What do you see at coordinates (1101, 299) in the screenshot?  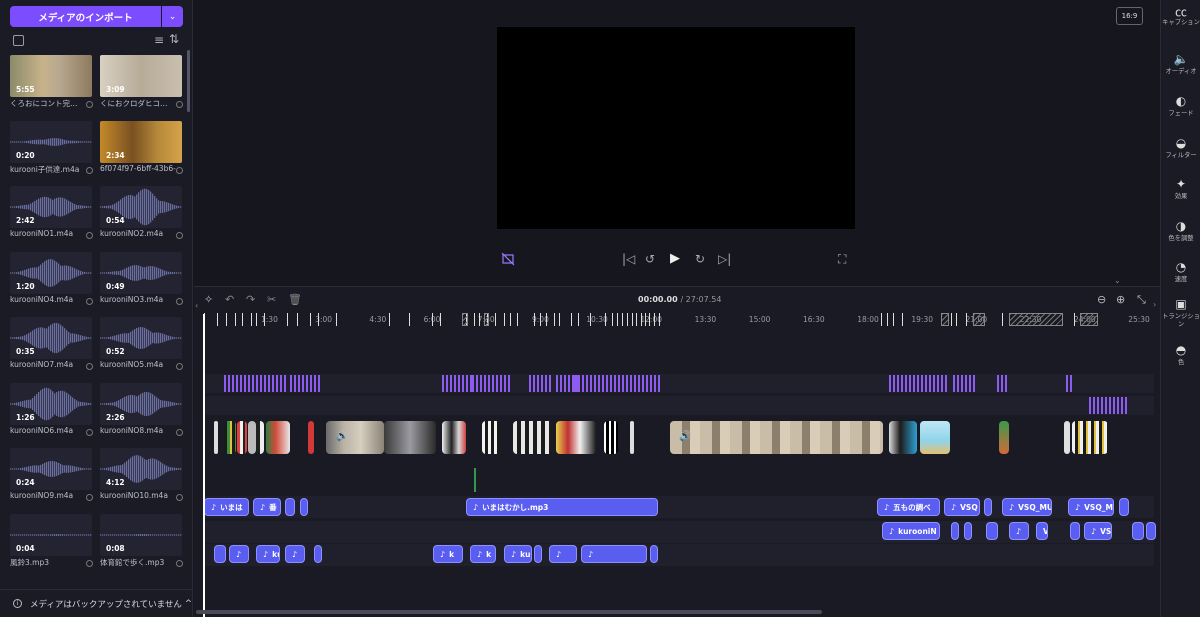 I see `zoom-out-icon: ⊖` at bounding box center [1101, 299].